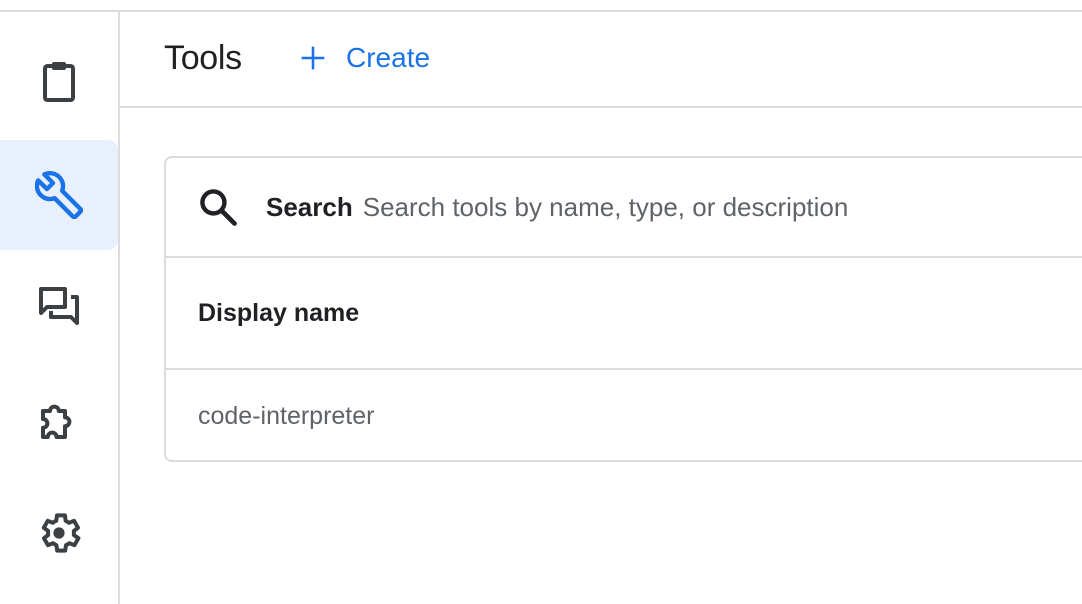 This screenshot has width=1082, height=604. Describe the element at coordinates (313, 58) in the screenshot. I see `plus-icon` at that location.